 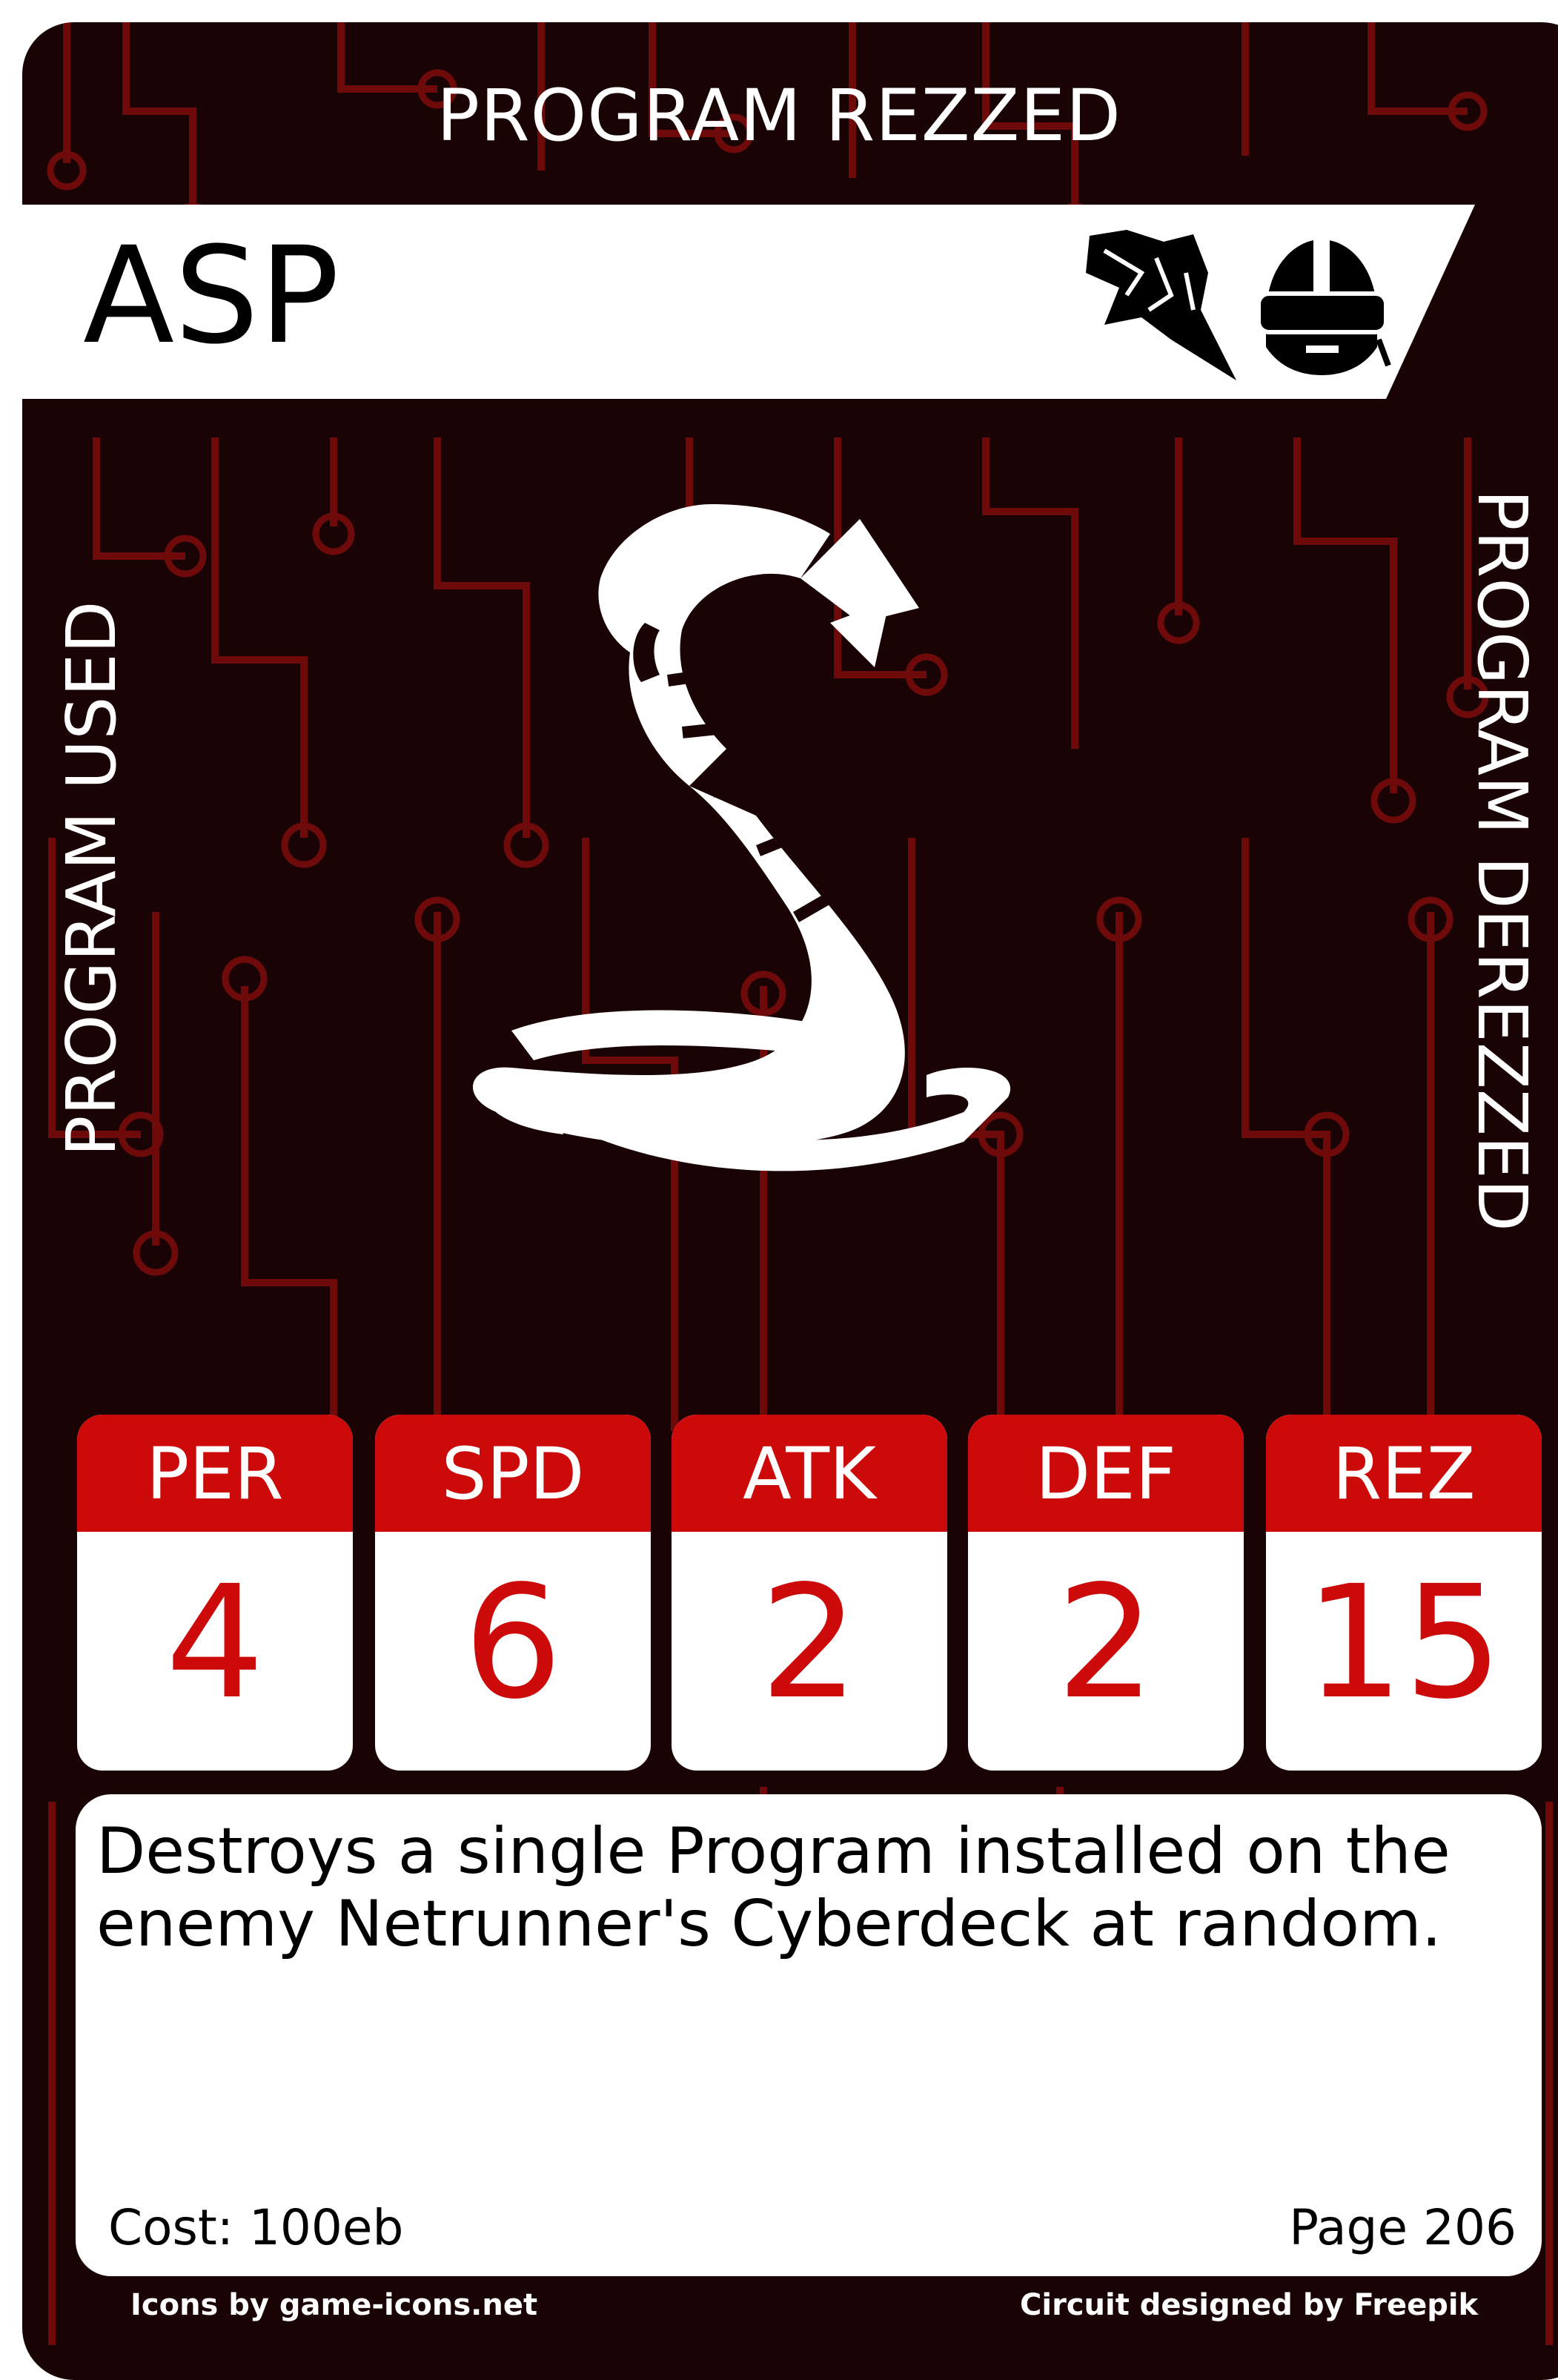 What do you see at coordinates (1106, 1473) in the screenshot?
I see `stat-label: DEF` at bounding box center [1106, 1473].